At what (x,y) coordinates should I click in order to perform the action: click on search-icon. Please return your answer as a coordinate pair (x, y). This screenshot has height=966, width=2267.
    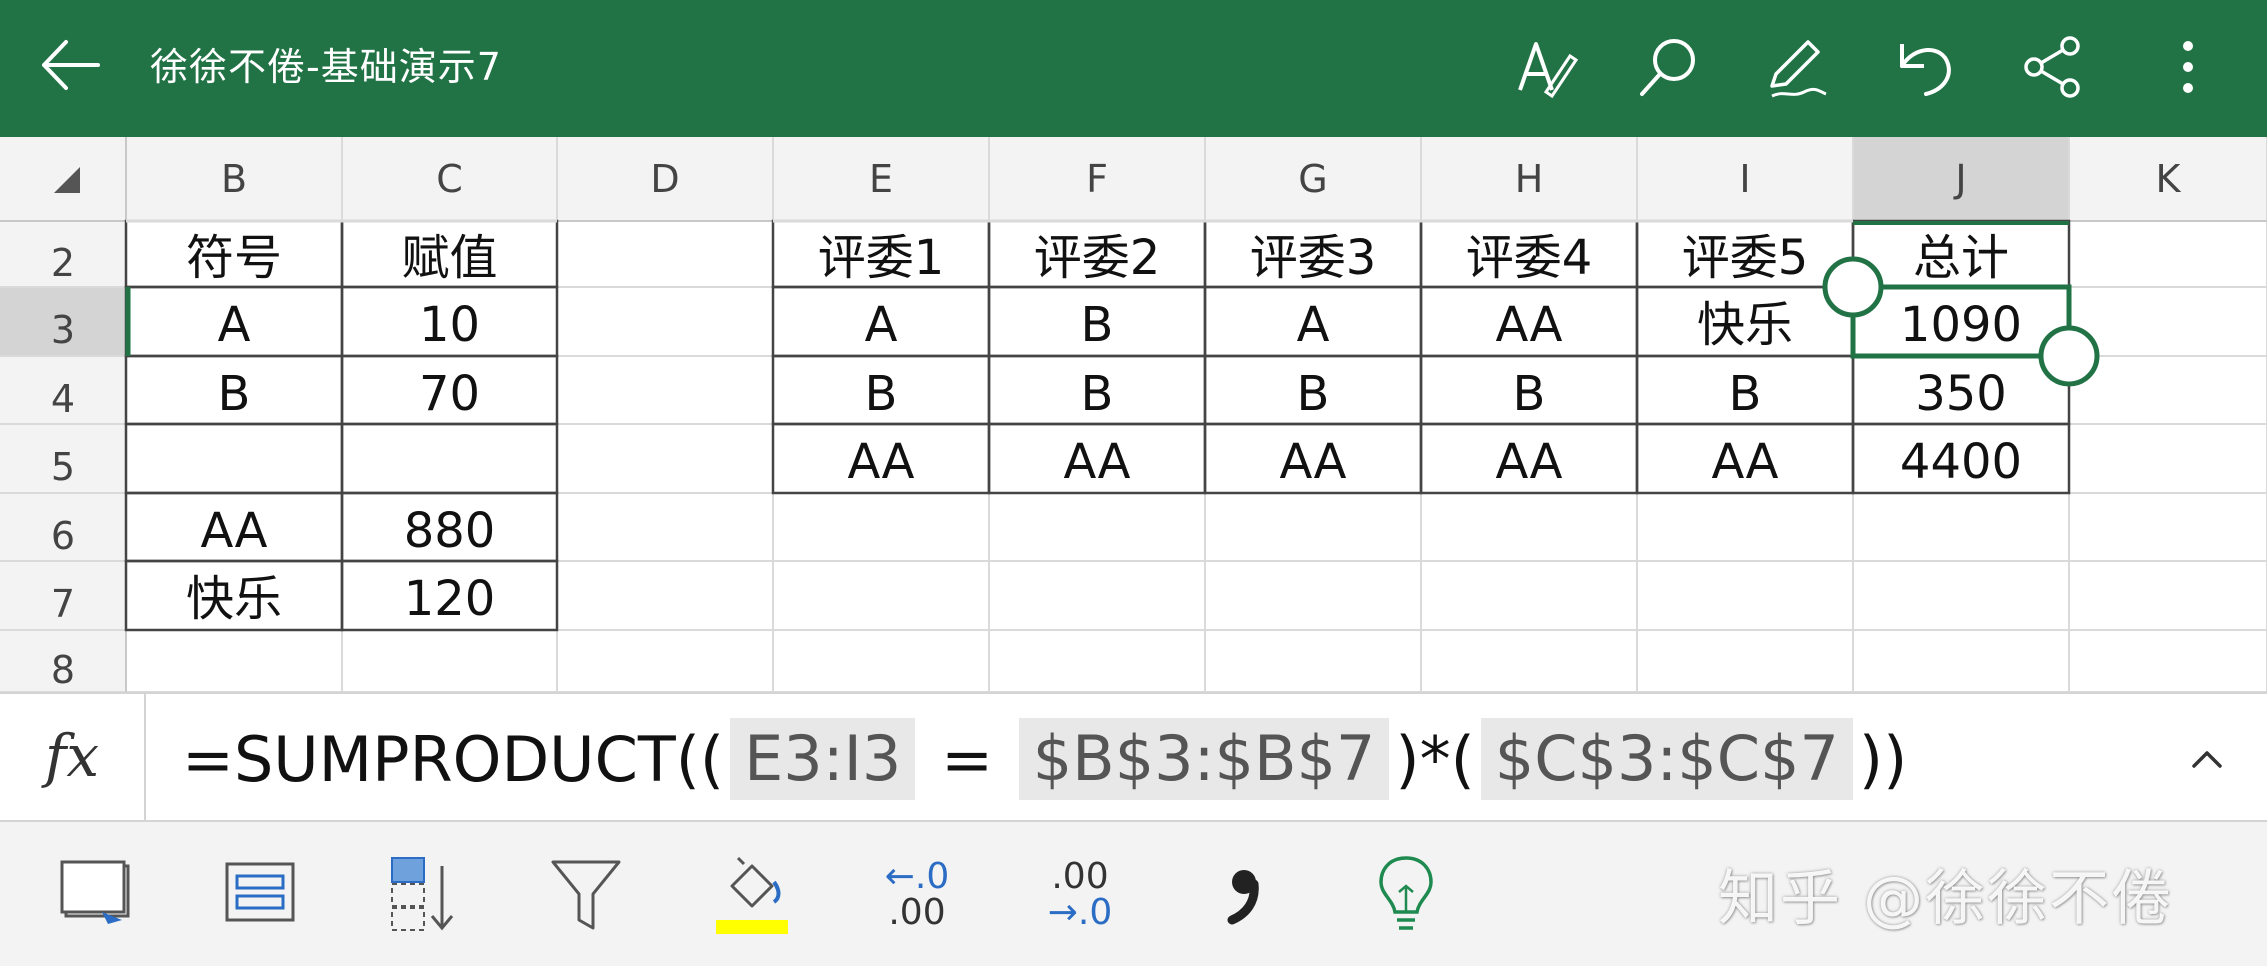
    Looking at the image, I should click on (1669, 67).